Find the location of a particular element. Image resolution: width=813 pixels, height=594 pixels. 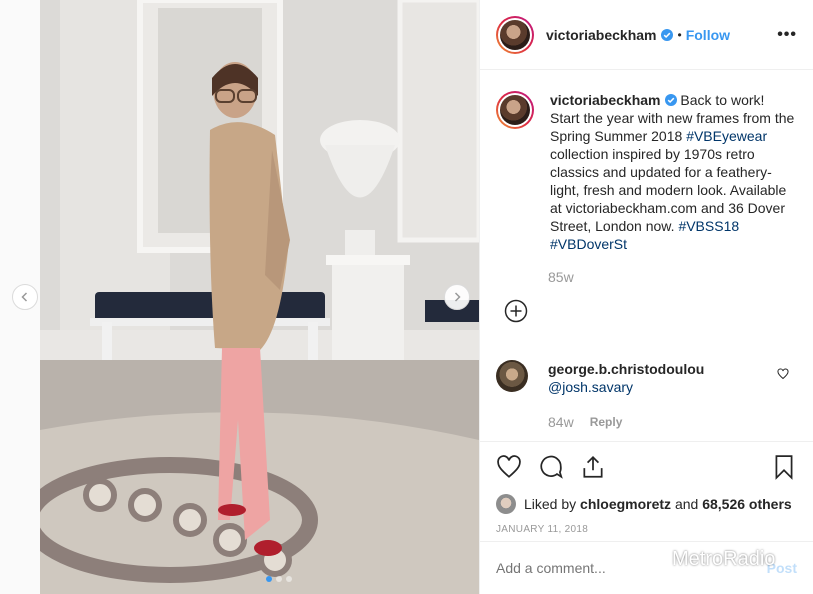

caption-age: 85w is located at coordinates (561, 277).